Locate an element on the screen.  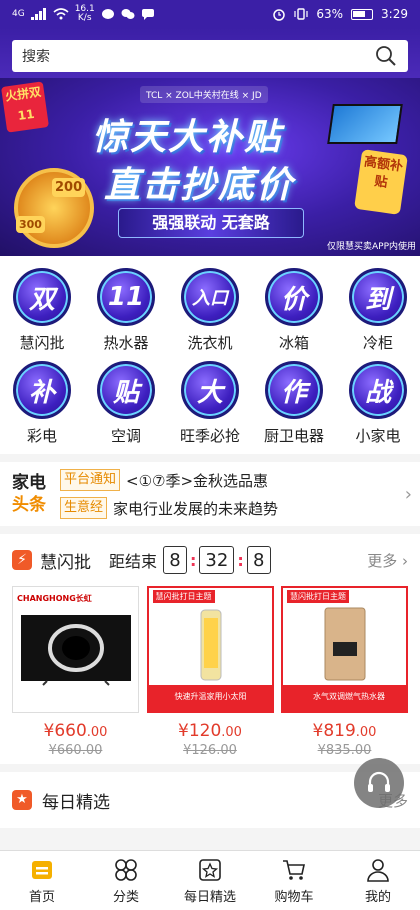
network-type: 4G is located at coordinates (18, 14).